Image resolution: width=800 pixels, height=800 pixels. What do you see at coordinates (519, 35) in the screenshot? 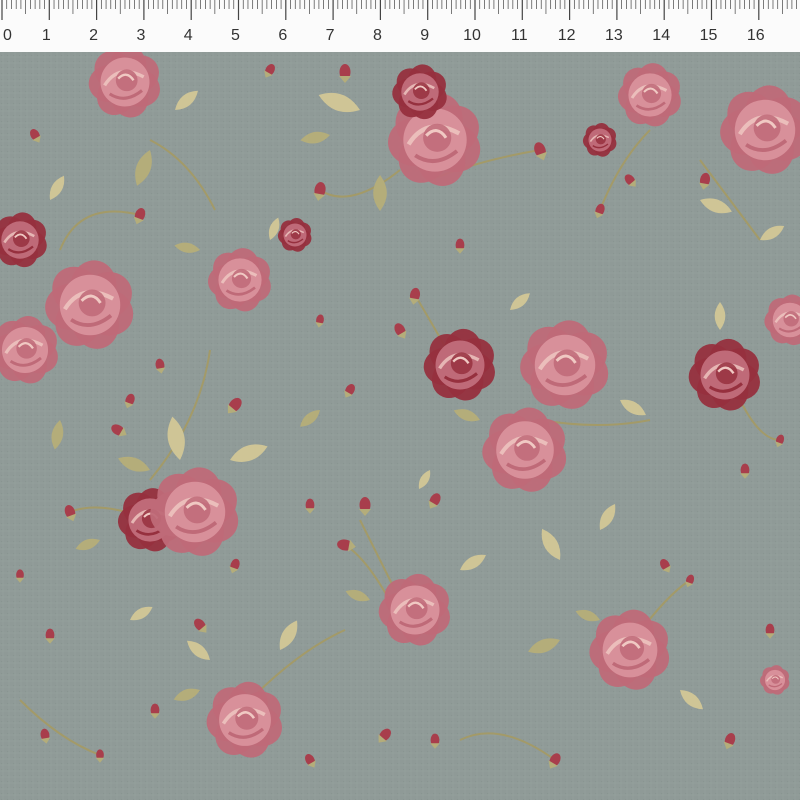
I see `ruler-label: 11` at bounding box center [519, 35].